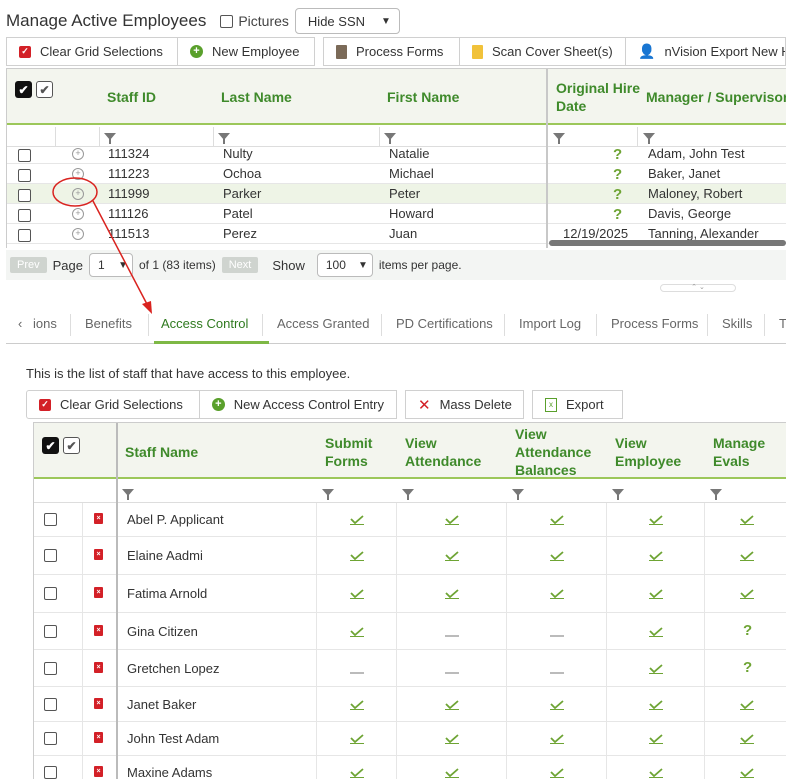 The image size is (786, 779). Describe the element at coordinates (45, 323) in the screenshot. I see `tab-partial-left: ions` at that location.